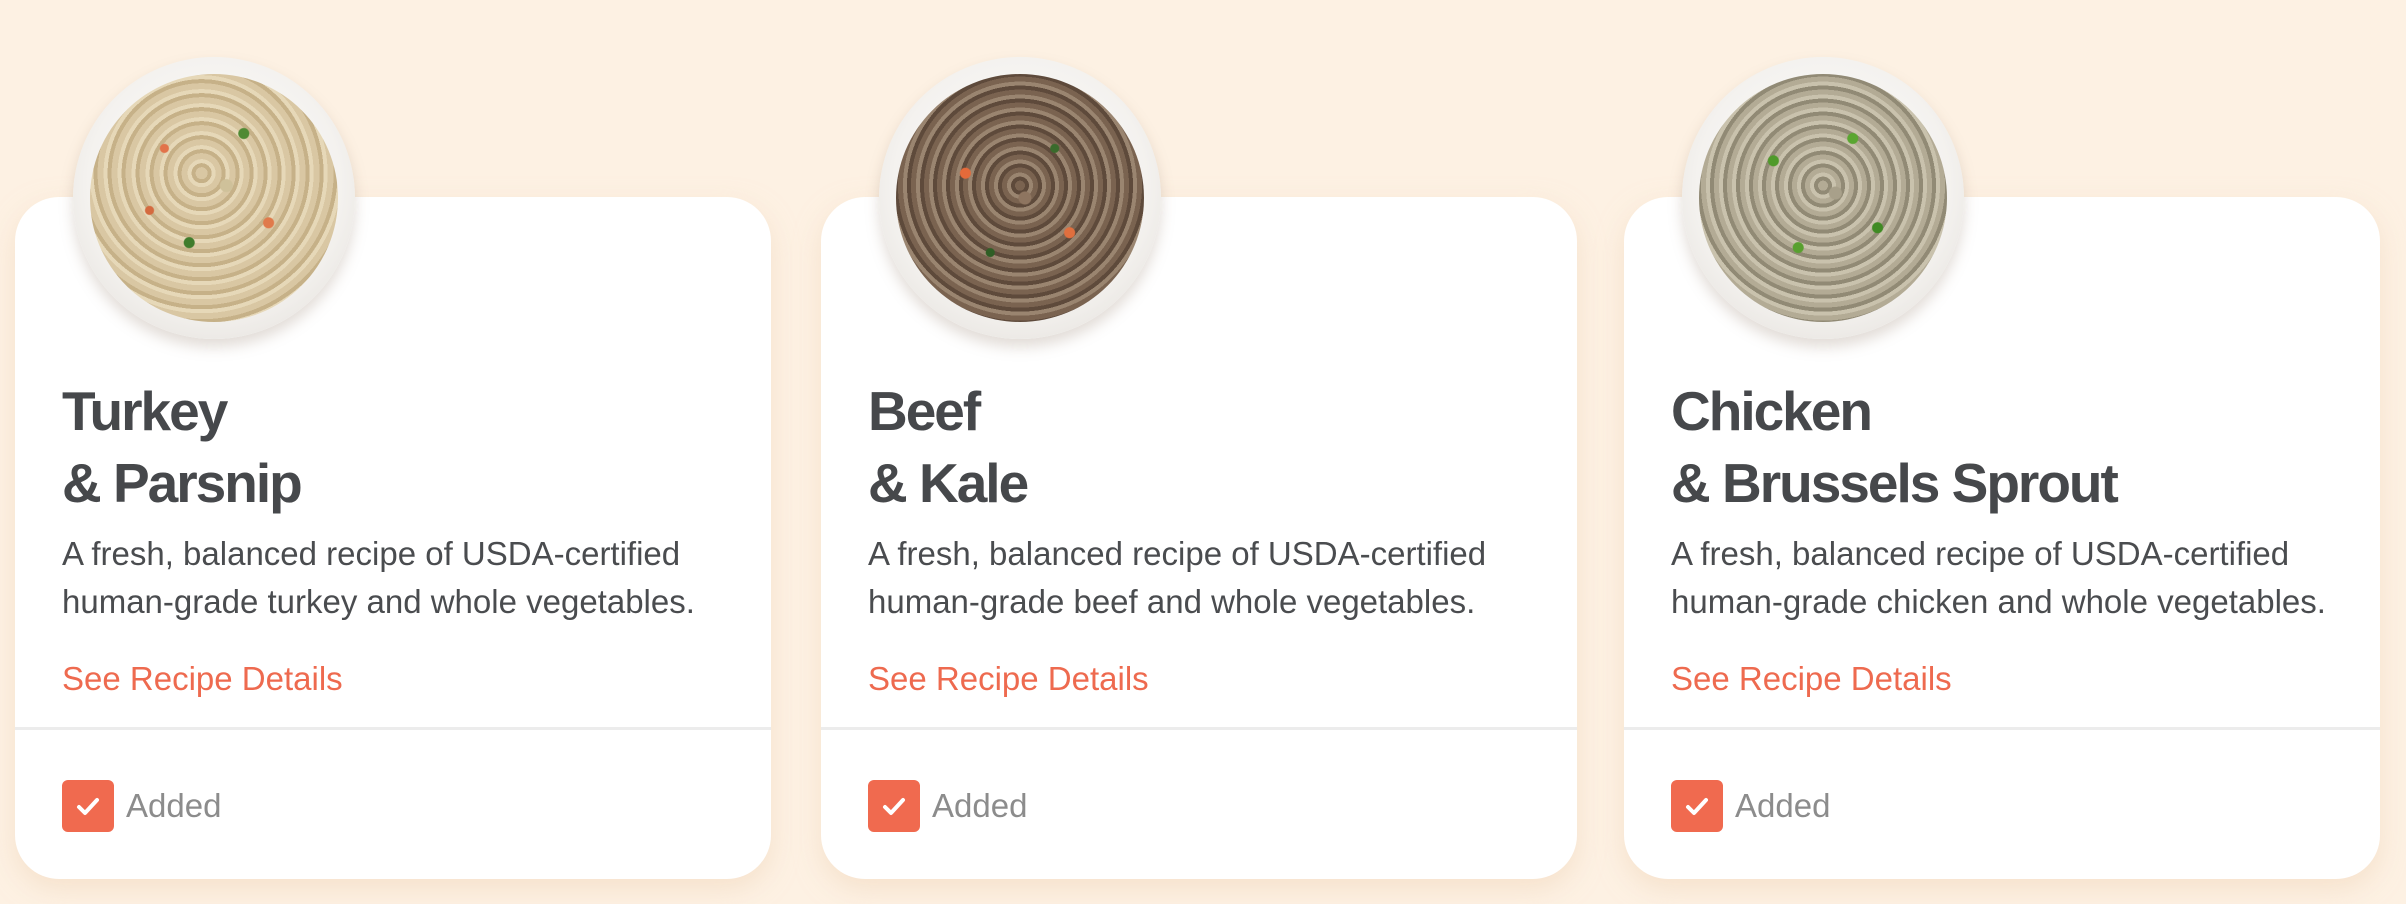  I want to click on turkey-parsnip-bowl-image, so click(214, 198).